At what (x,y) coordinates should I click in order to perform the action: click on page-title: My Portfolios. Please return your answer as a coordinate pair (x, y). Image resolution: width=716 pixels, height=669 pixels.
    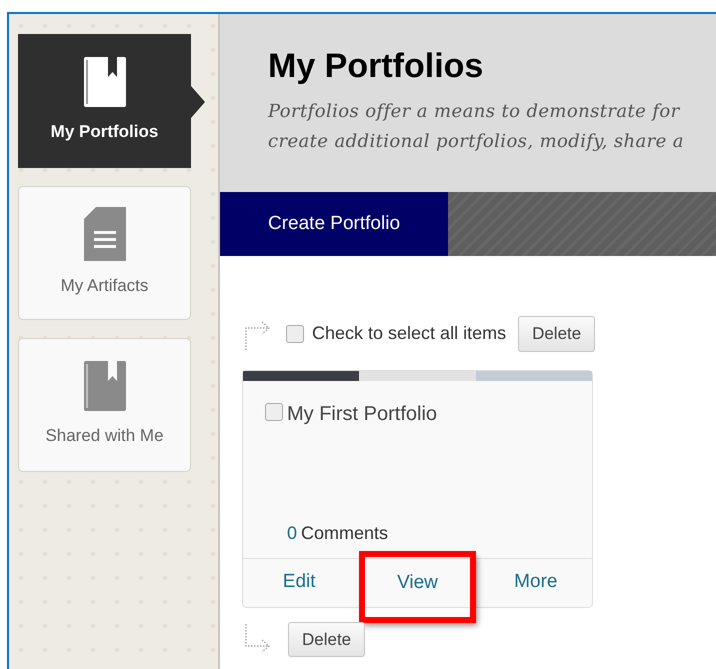
    Looking at the image, I should click on (376, 66).